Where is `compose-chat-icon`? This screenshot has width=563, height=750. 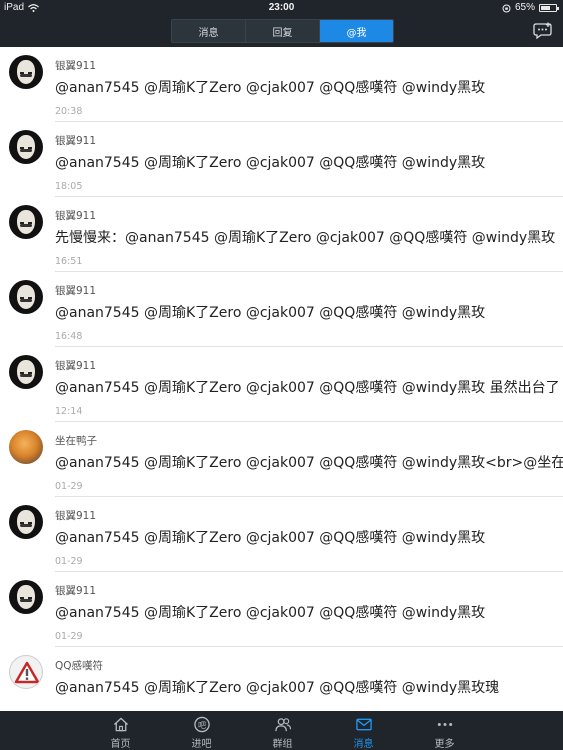 compose-chat-icon is located at coordinates (543, 31).